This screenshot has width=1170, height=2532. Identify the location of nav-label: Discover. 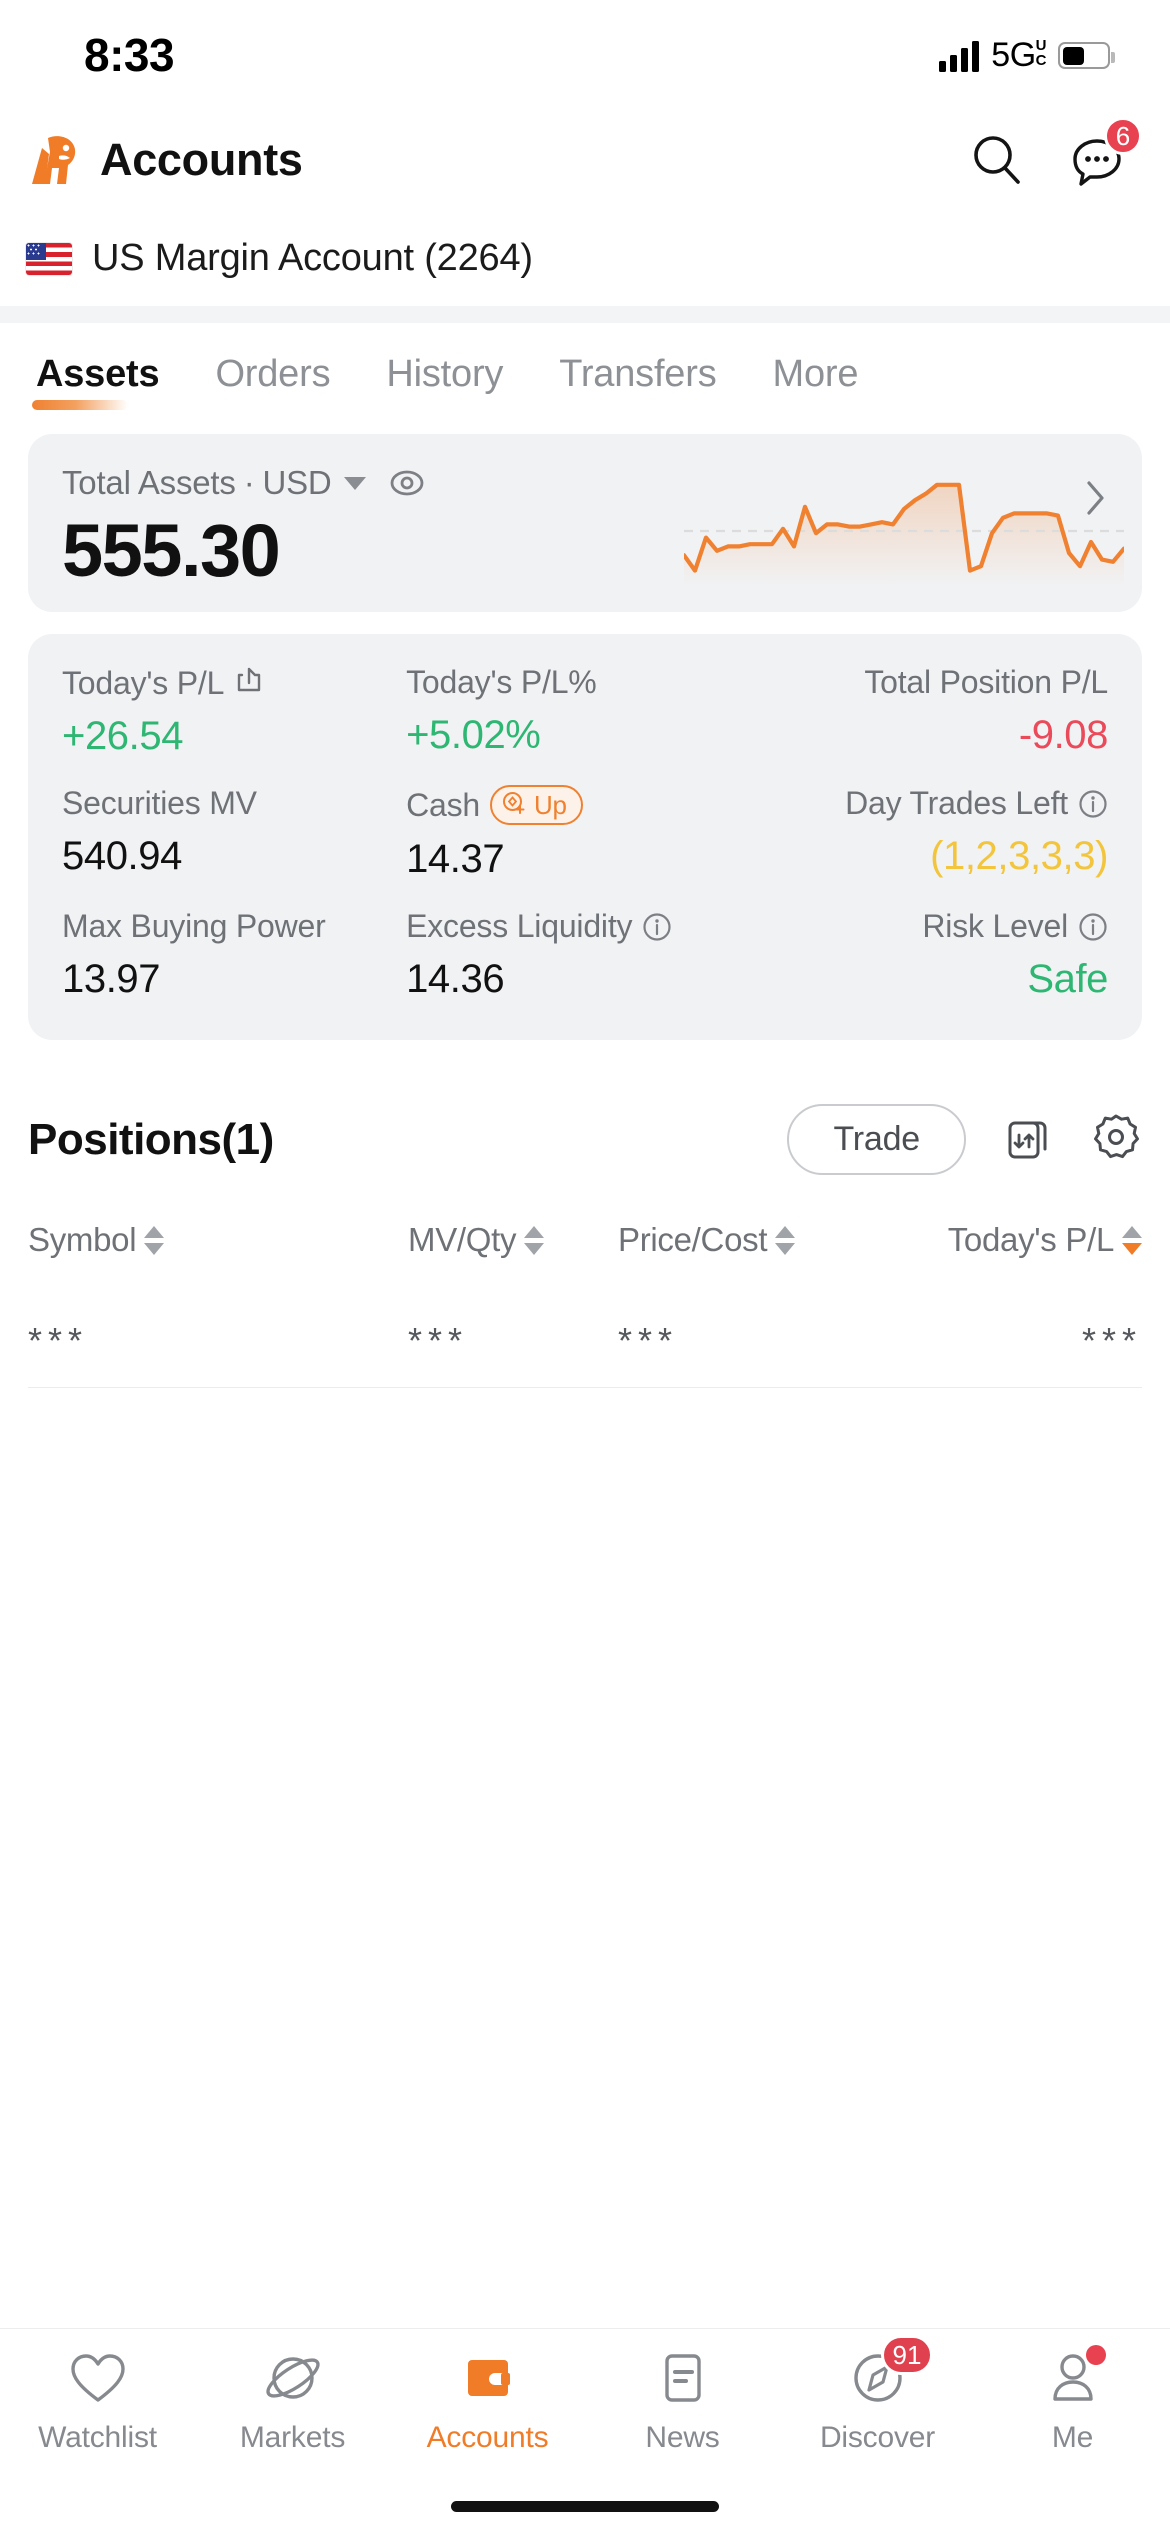
(877, 2437).